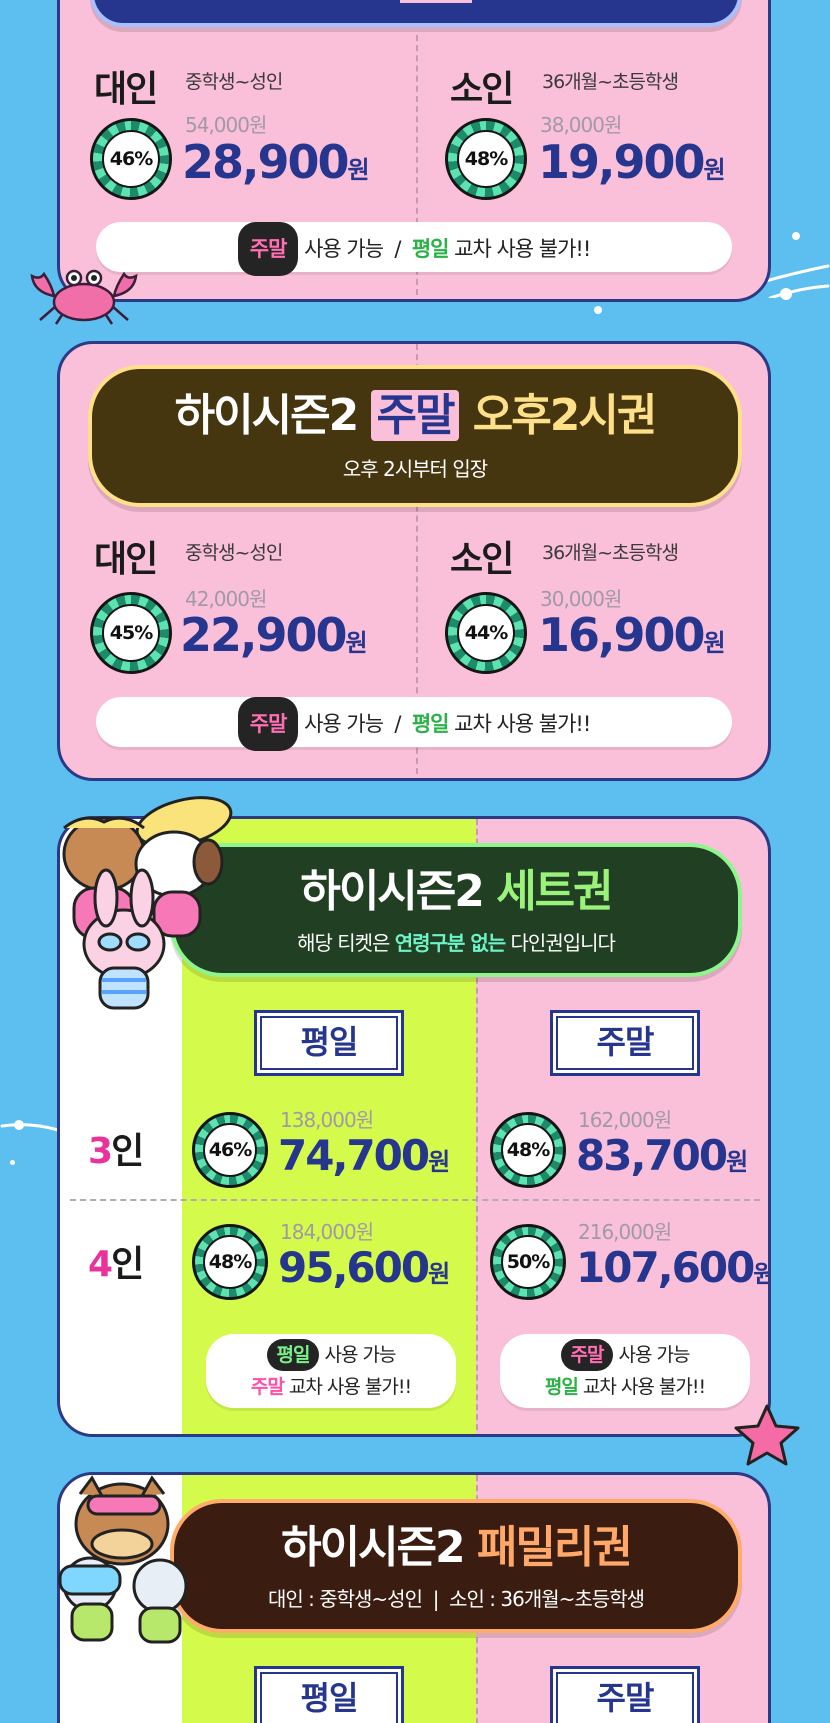 The width and height of the screenshot is (830, 1723). Describe the element at coordinates (116, 1148) in the screenshot. I see `three-people-label: 3인` at that location.